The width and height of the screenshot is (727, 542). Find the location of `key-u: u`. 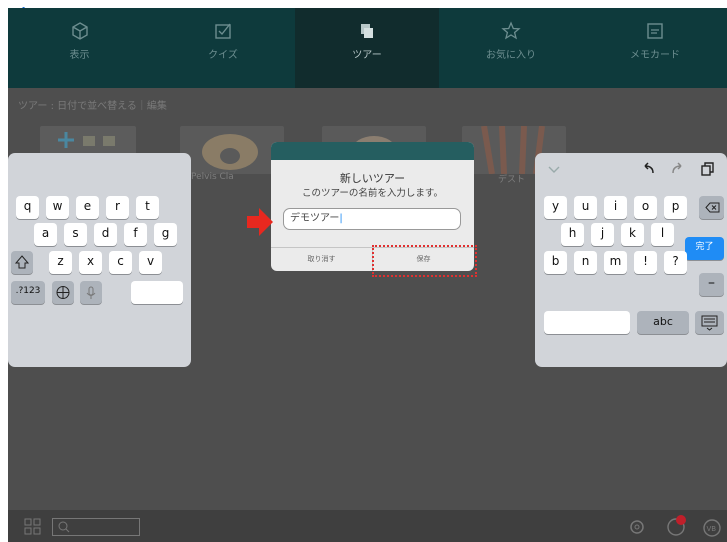

key-u: u is located at coordinates (585, 207).